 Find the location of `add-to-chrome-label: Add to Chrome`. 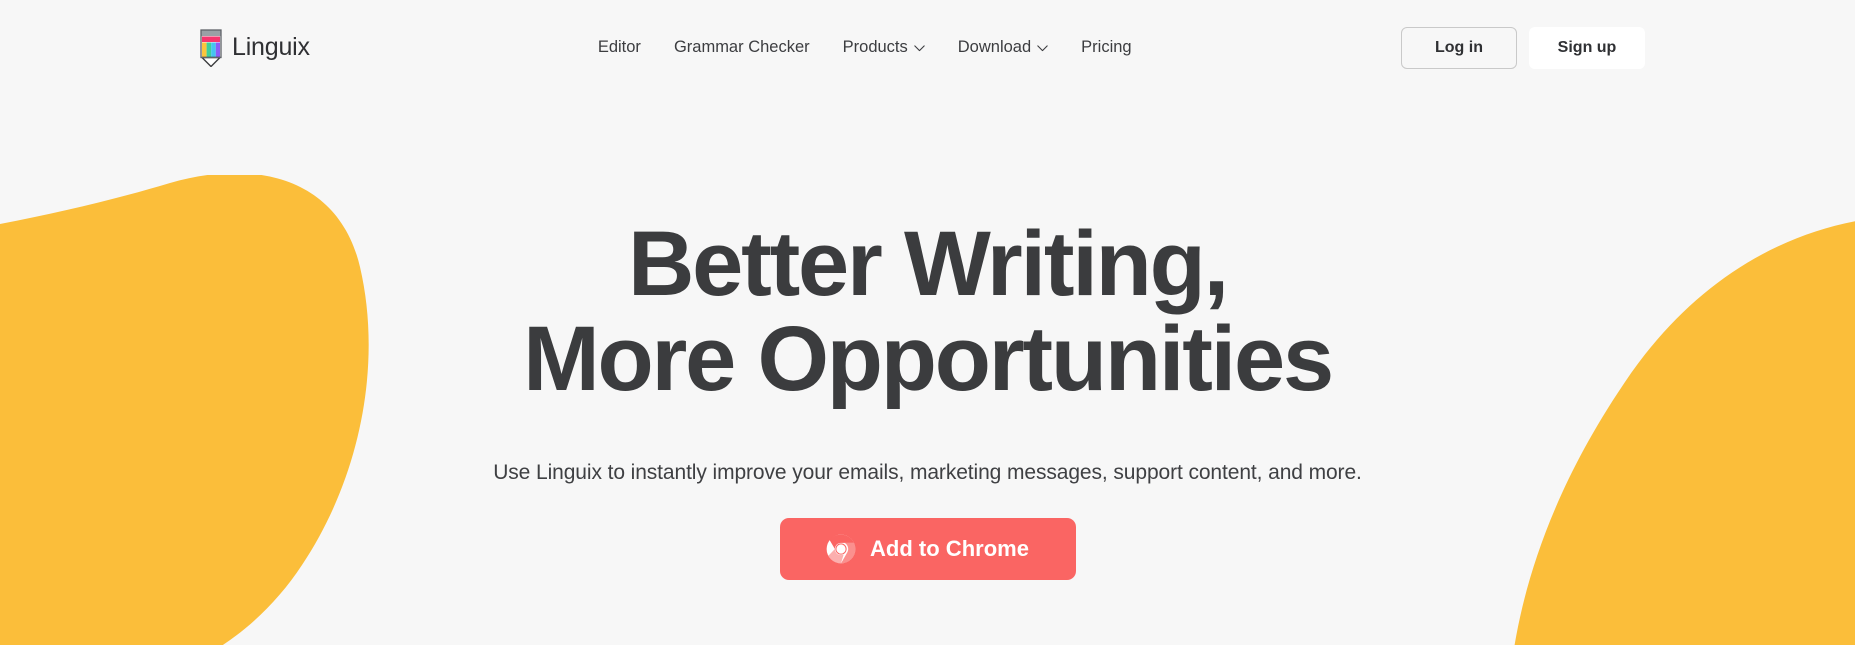

add-to-chrome-label: Add to Chrome is located at coordinates (949, 548).